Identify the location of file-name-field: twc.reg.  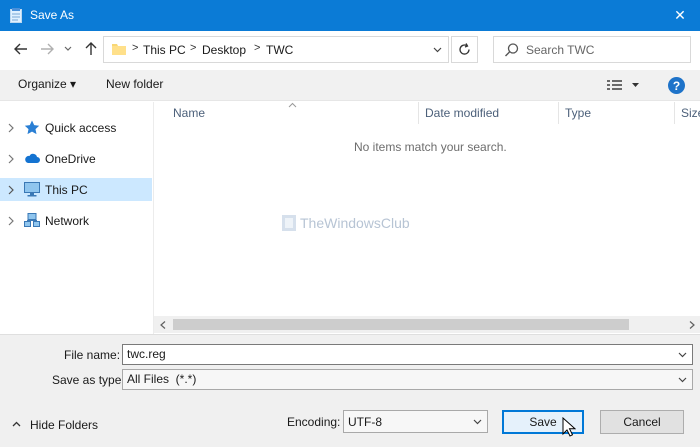
(407, 354).